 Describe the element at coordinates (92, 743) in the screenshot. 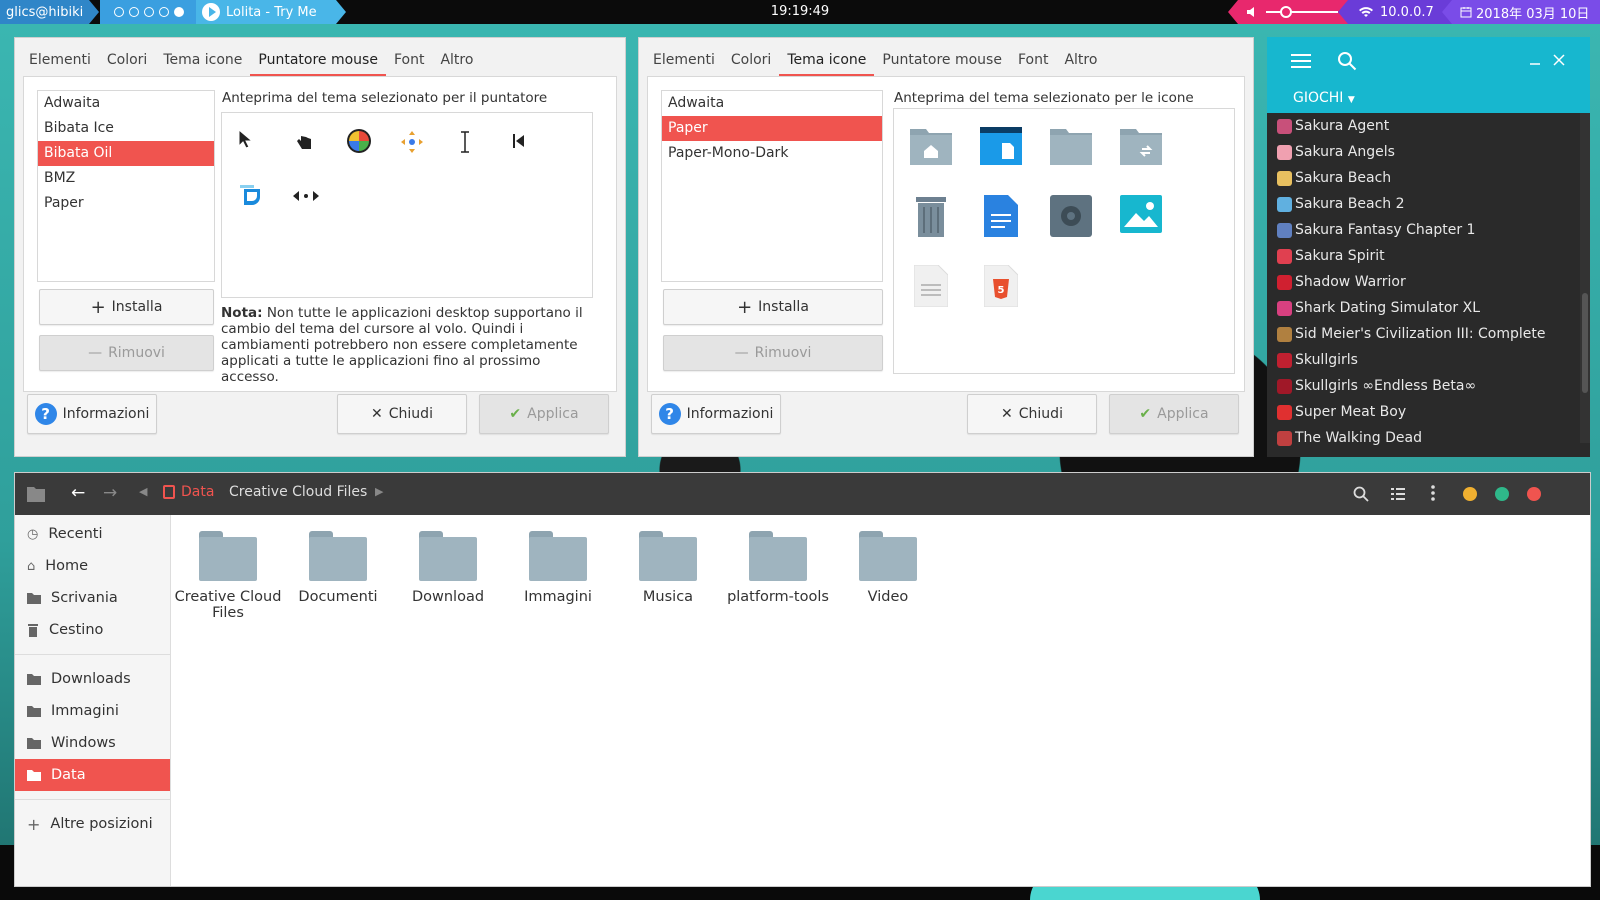

I see `sidebar-item-windows: Windows` at that location.